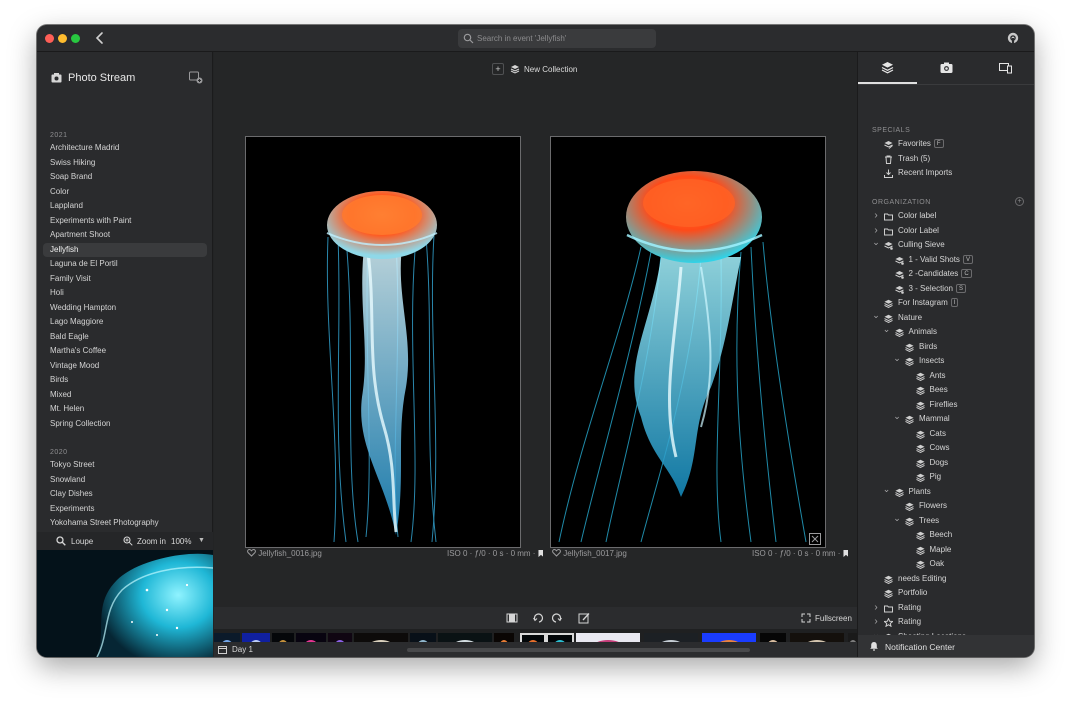 The image size is (1071, 706). What do you see at coordinates (946, 274) in the screenshot?
I see `tree-item: 2 -Candidates C` at bounding box center [946, 274].